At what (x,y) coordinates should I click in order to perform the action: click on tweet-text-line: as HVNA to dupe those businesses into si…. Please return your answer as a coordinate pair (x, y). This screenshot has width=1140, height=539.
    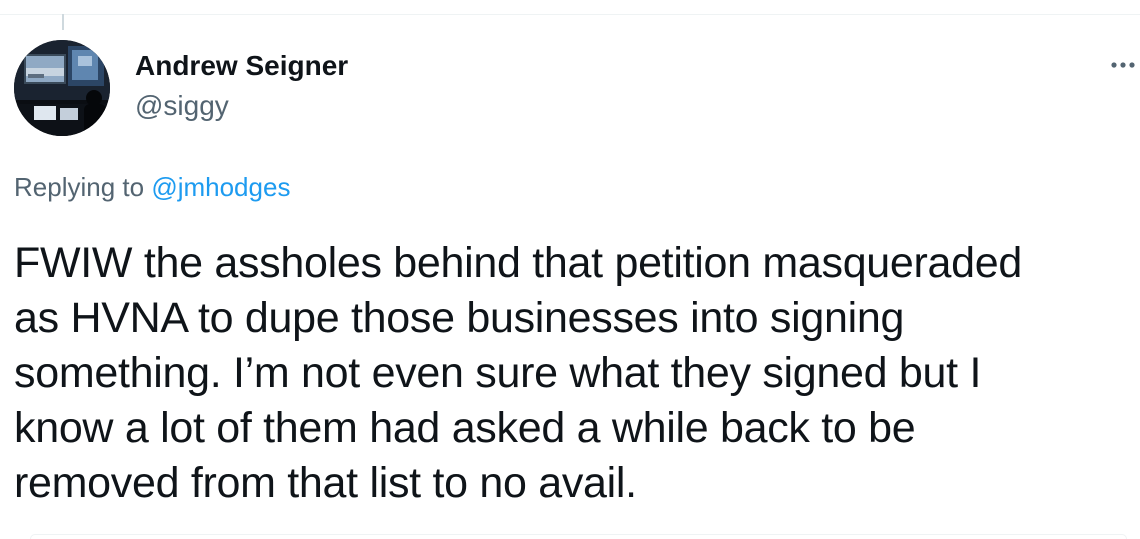
    Looking at the image, I should click on (459, 318).